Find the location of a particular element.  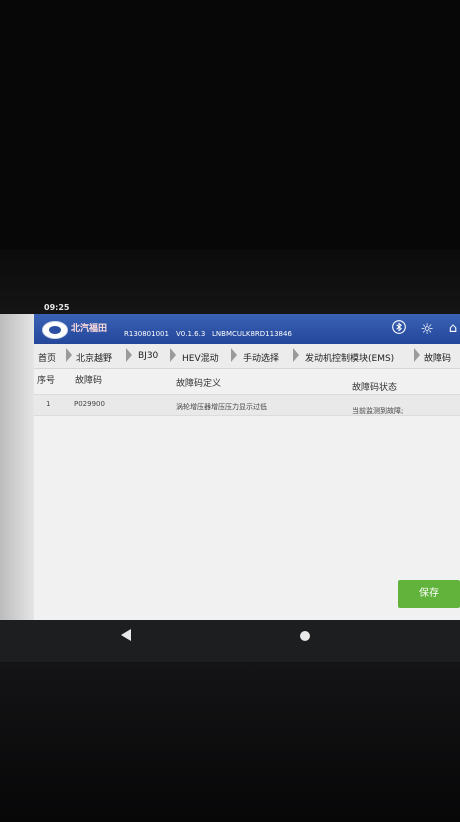

row-index: 1 is located at coordinates (48, 404).